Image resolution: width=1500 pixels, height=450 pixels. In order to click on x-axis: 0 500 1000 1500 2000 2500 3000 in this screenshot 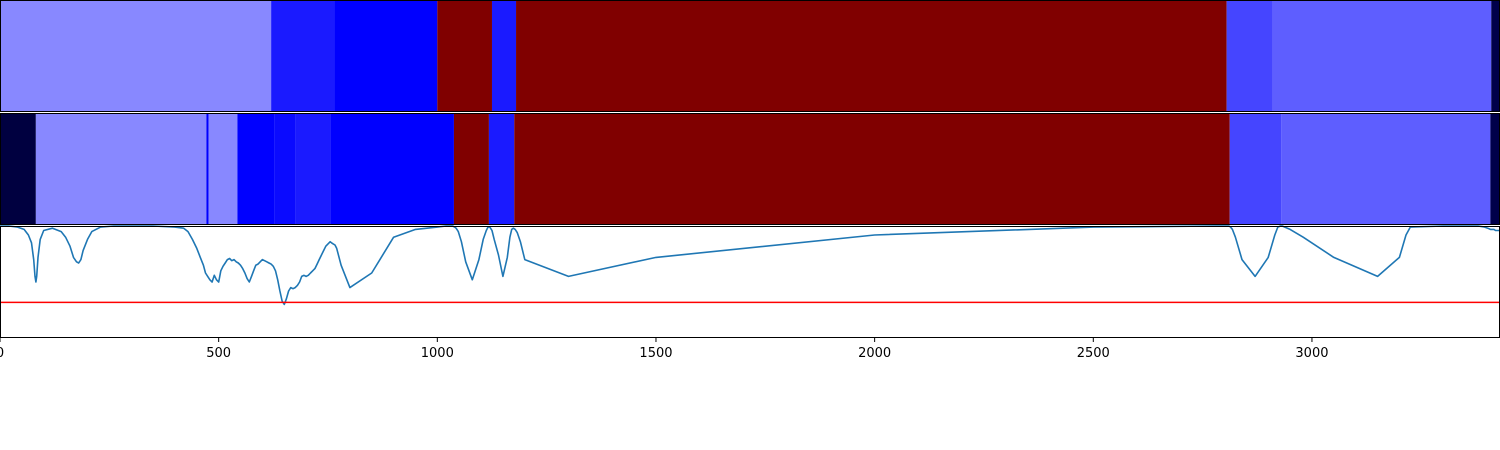, I will do `click(664, 349)`.